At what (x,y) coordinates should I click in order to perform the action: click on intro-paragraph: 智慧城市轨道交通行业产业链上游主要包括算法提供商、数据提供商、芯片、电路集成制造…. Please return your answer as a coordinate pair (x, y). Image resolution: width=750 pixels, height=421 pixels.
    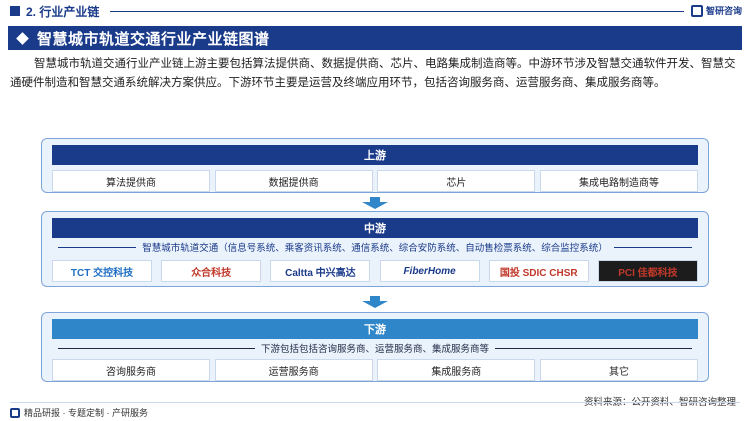
    Looking at the image, I should click on (373, 73).